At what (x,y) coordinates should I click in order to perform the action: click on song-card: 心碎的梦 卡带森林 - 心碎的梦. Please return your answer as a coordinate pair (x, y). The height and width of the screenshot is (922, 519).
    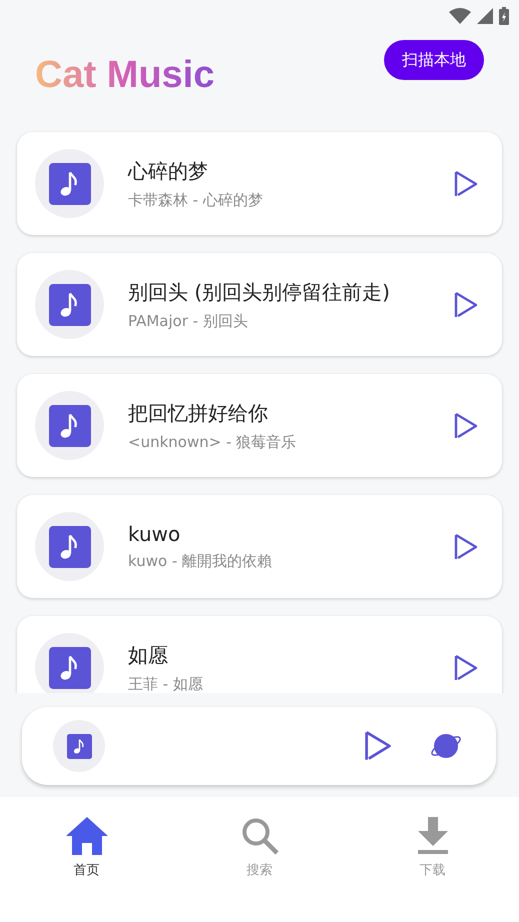
    Looking at the image, I should click on (259, 183).